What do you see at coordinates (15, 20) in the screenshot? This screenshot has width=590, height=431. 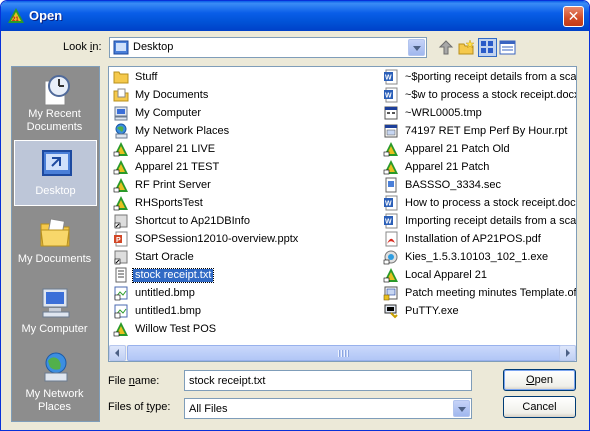 I see `svg-text: 21` at bounding box center [15, 20].